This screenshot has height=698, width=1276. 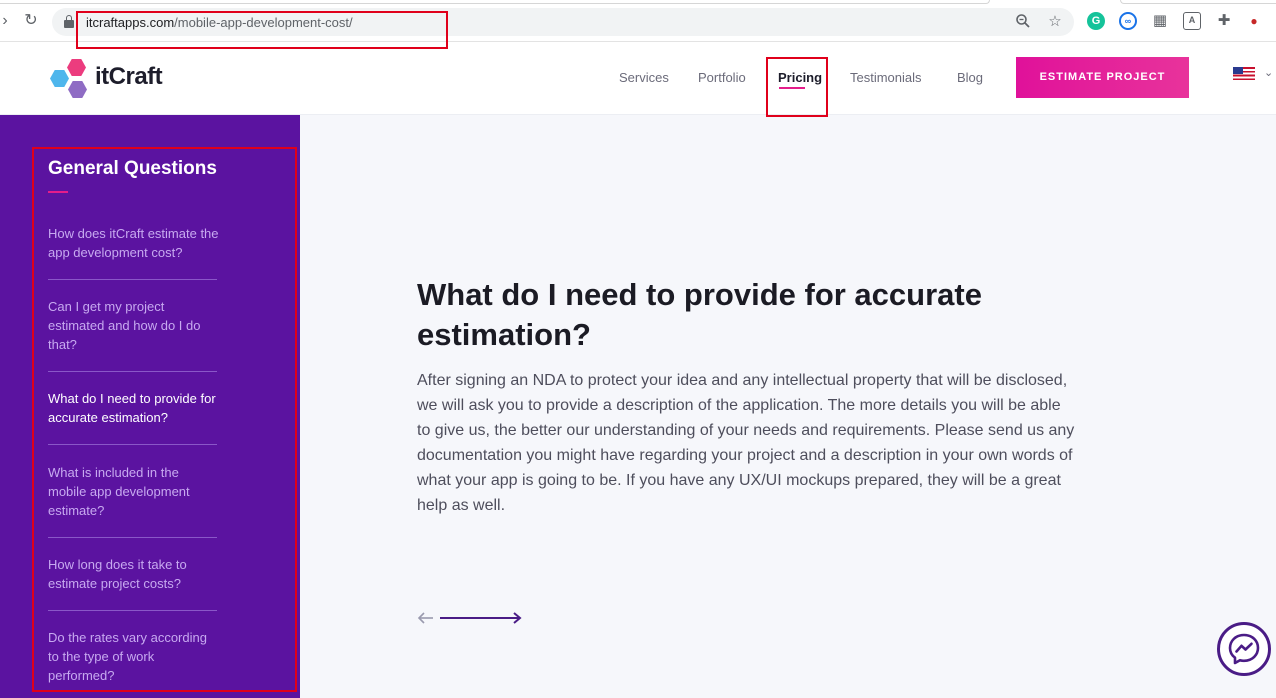 What do you see at coordinates (1128, 21) in the screenshot?
I see `infinity-extension-icon: ∞` at bounding box center [1128, 21].